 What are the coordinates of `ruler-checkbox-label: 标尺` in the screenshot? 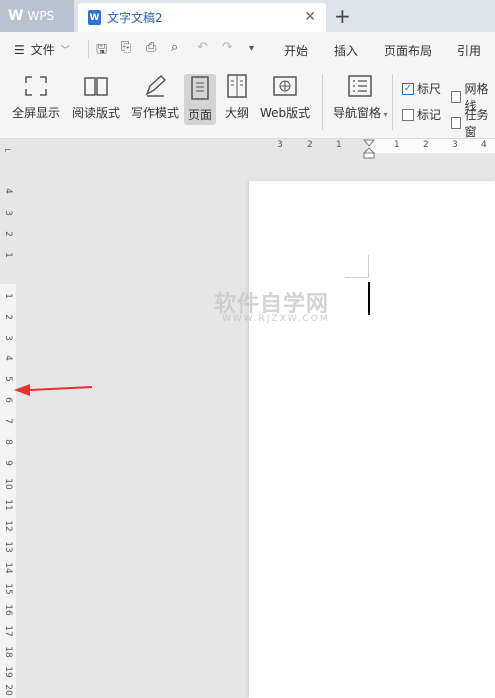 It's located at (429, 89).